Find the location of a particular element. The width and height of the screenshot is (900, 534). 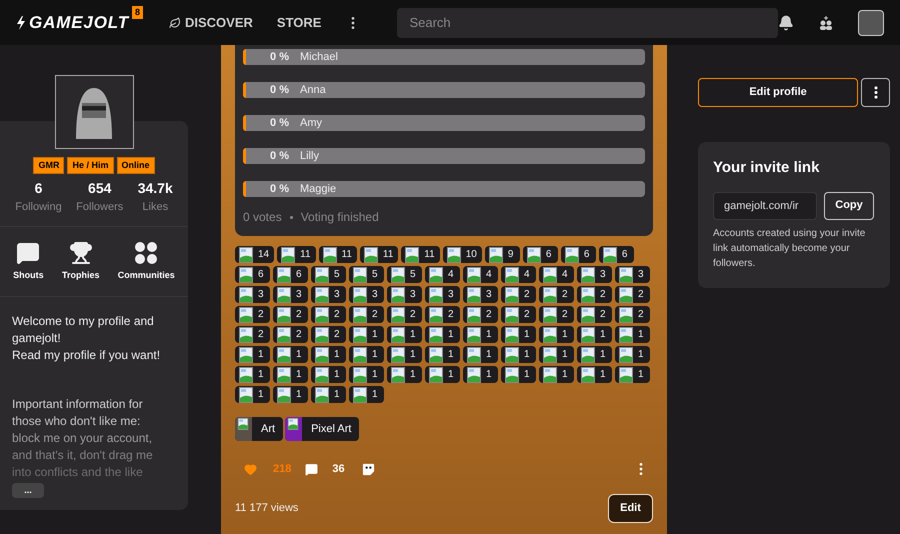

stat-label: Followers is located at coordinates (100, 207).